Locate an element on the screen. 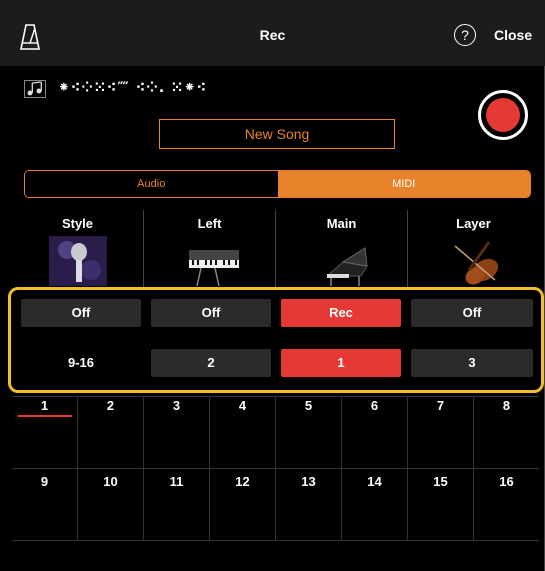 This screenshot has height=571, width=545. grid-cell: 6 is located at coordinates (375, 432).